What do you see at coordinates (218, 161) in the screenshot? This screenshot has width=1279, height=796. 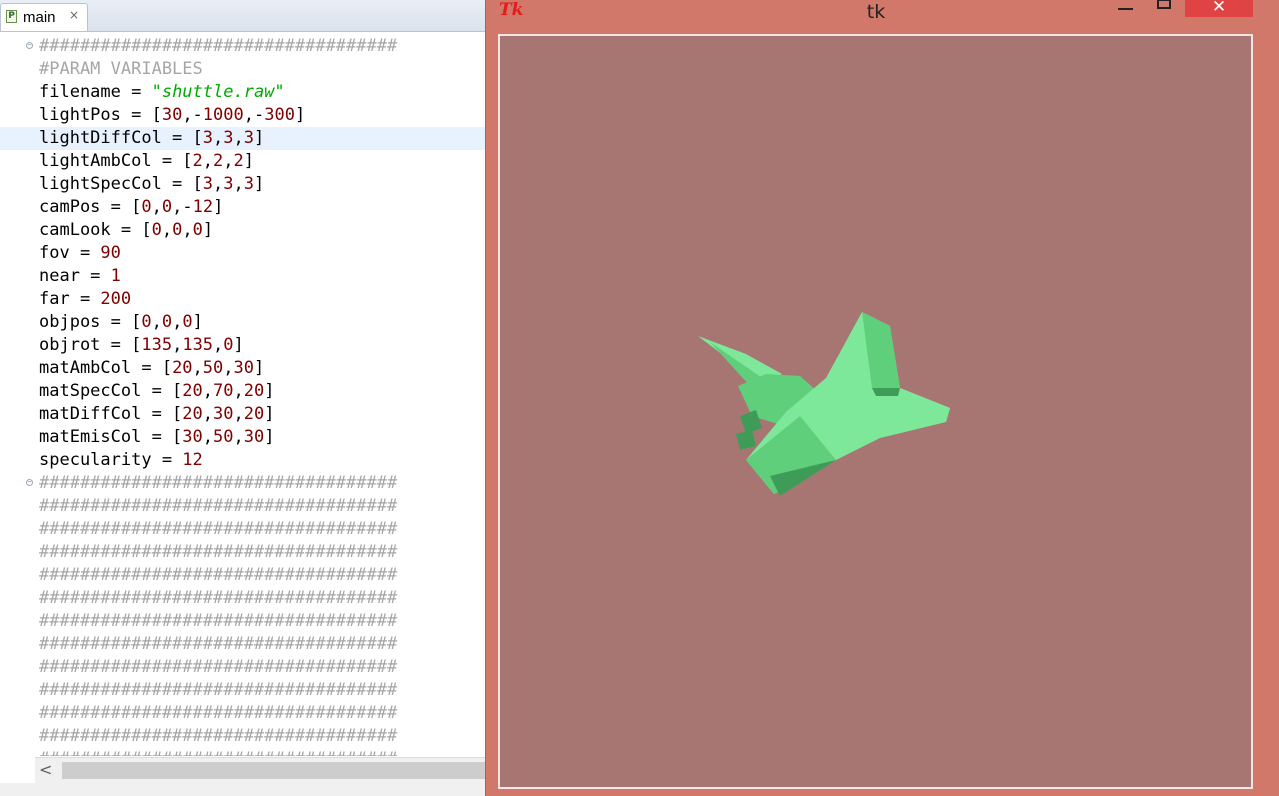 I see `token-num: 2` at bounding box center [218, 161].